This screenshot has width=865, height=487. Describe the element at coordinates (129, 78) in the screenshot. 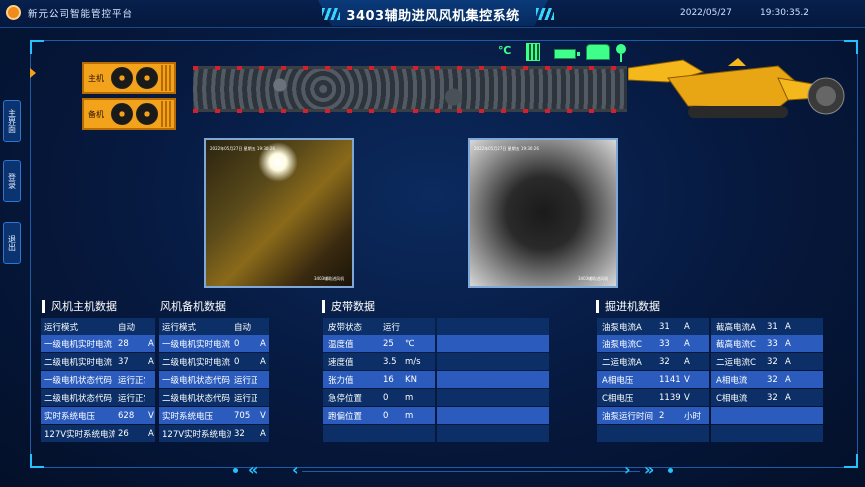

I see `main-fan-unit: 主机` at that location.